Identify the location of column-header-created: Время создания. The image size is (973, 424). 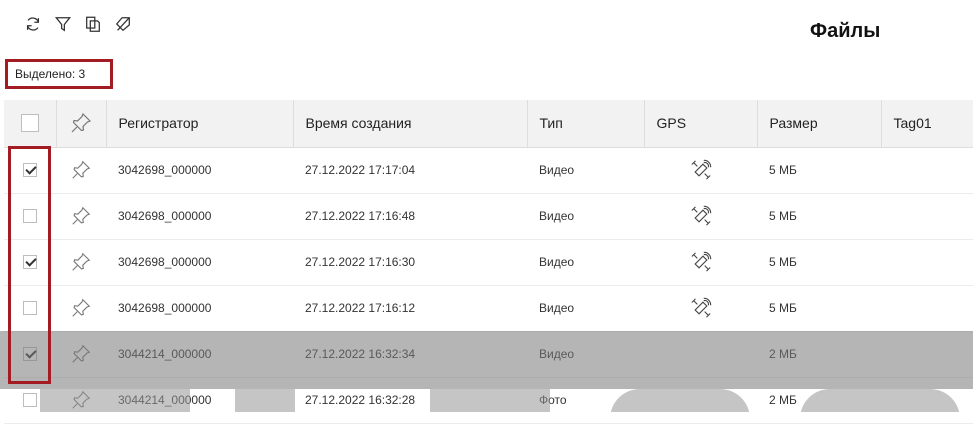
(410, 124).